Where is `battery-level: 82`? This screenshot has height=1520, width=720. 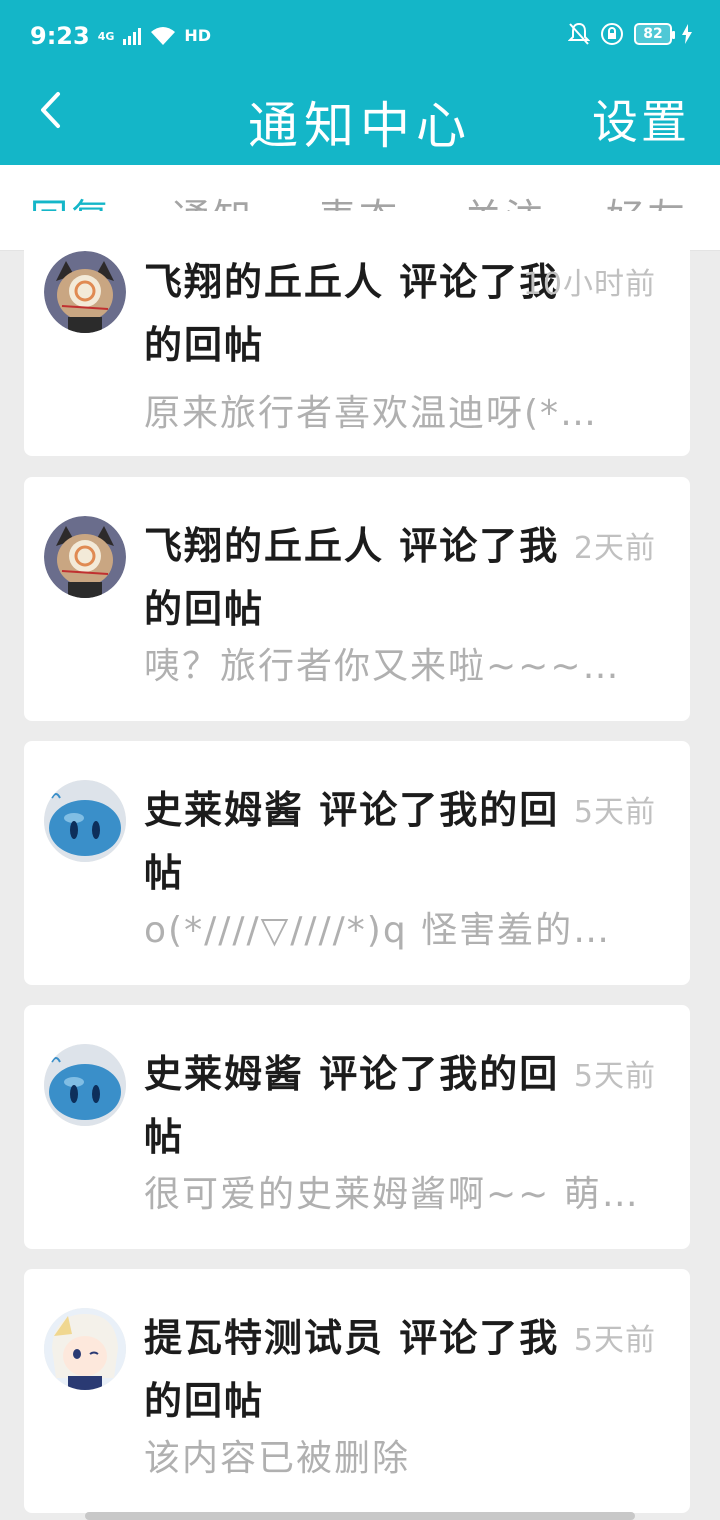
battery-level: 82 is located at coordinates (653, 34).